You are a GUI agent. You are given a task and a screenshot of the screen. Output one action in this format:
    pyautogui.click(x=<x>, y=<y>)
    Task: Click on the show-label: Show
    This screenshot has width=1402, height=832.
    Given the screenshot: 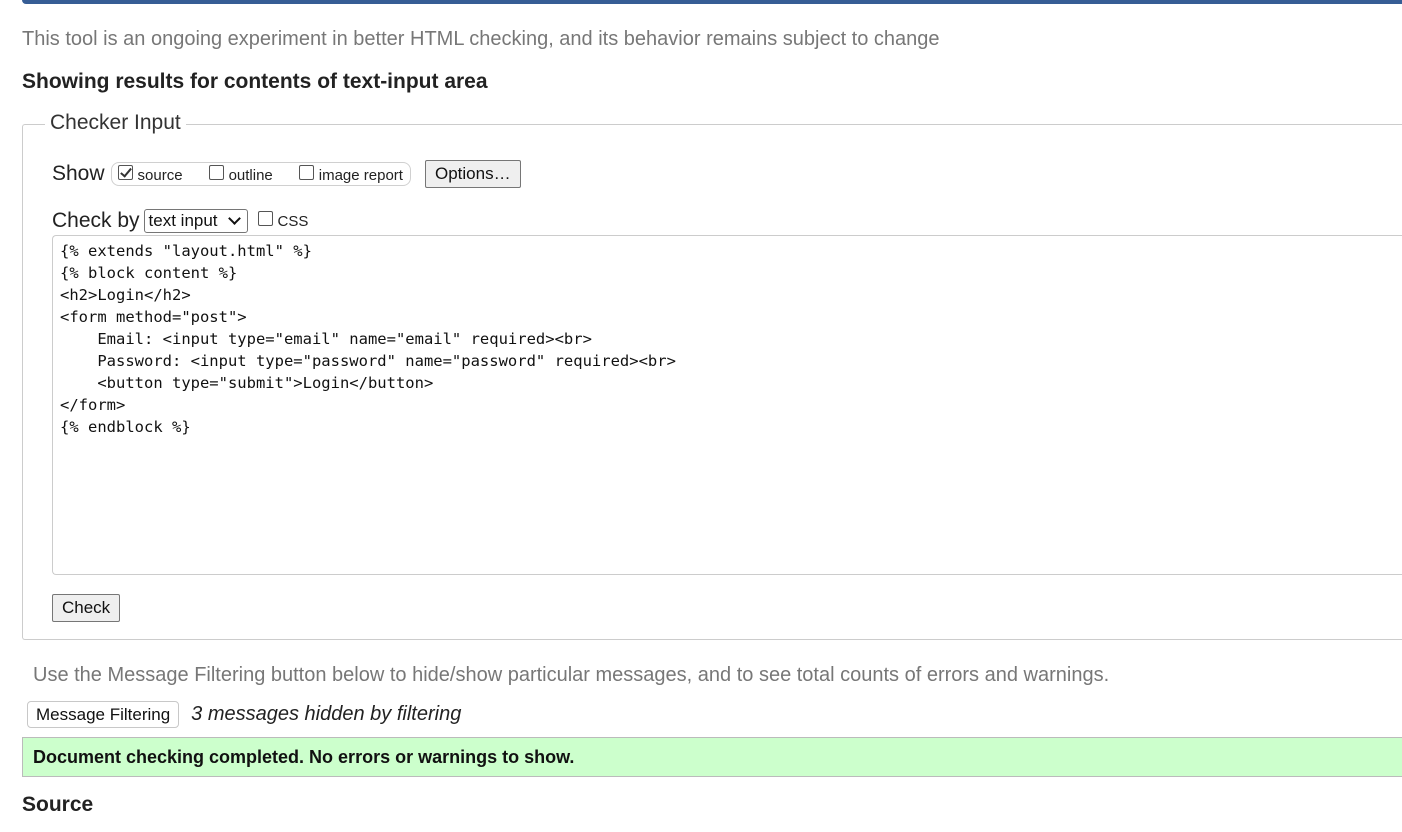 What is the action you would take?
    pyautogui.click(x=78, y=173)
    